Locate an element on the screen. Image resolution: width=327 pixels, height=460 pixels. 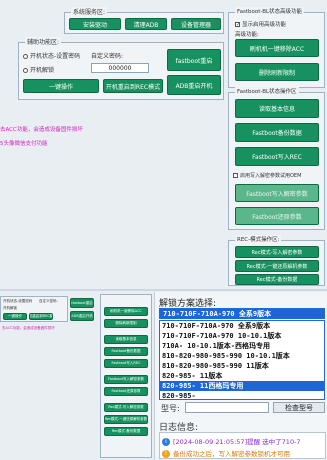
fastboot-backup-button: Fastboot备份数据 is located at coordinates (277, 132).